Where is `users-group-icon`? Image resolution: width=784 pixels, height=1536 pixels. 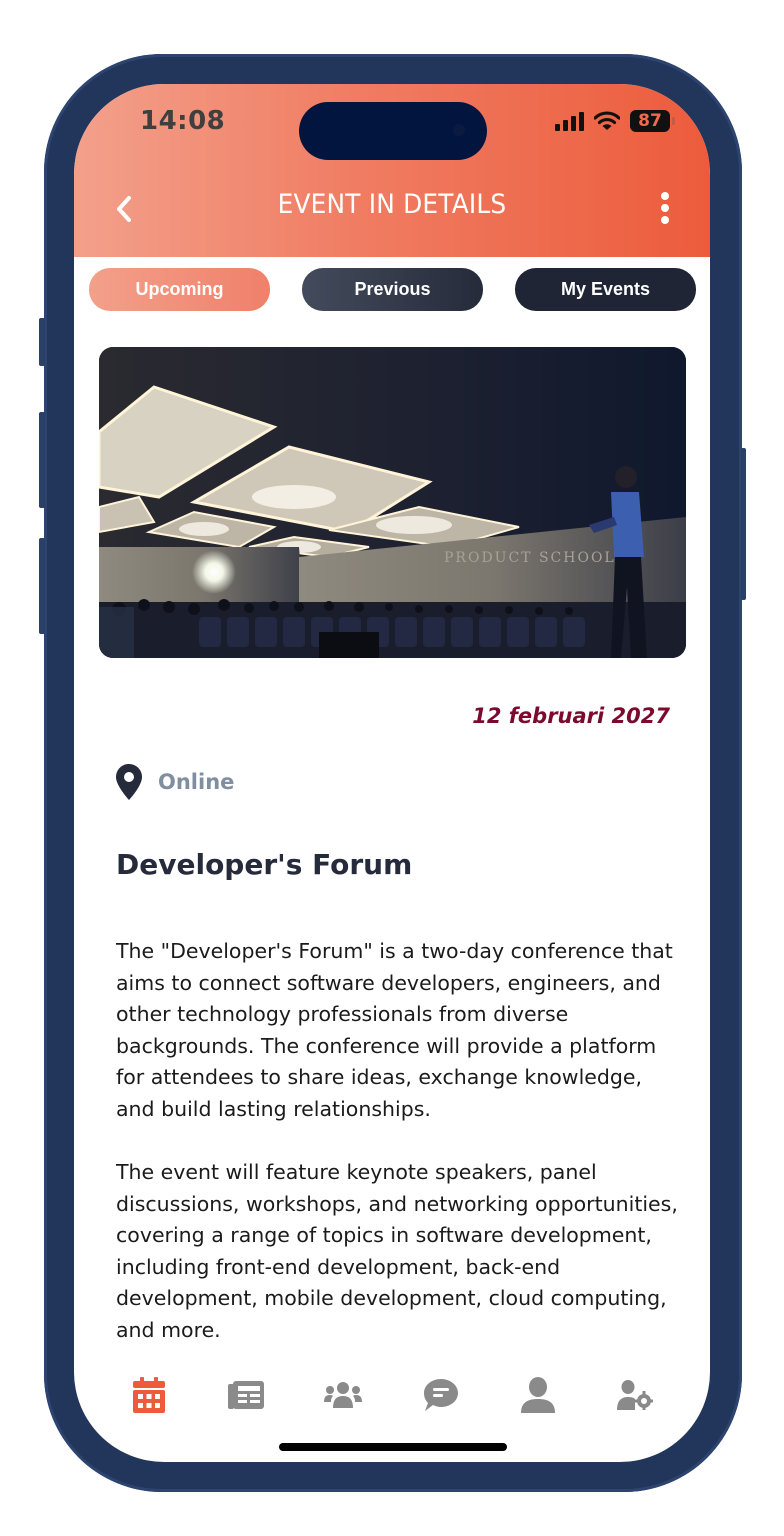
users-group-icon is located at coordinates (343, 1395).